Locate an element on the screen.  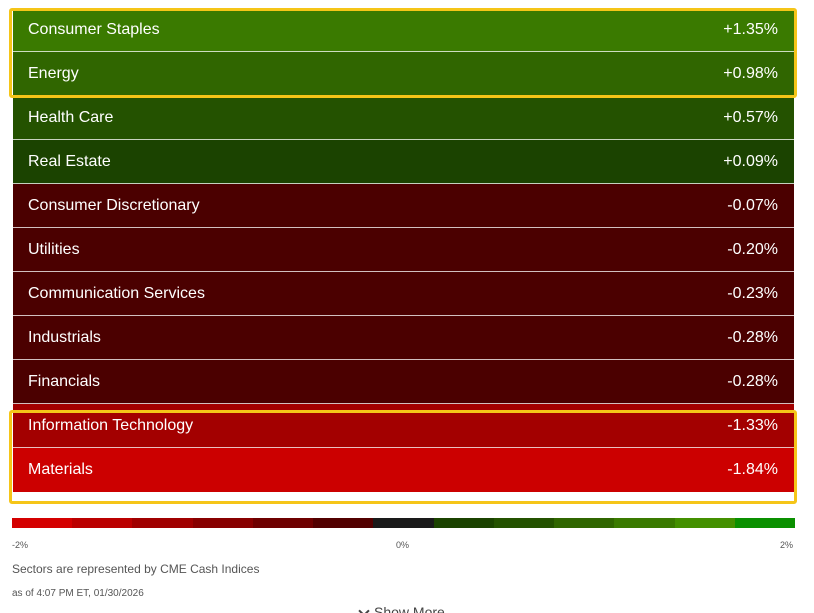
sector-name: Health Care is located at coordinates (71, 117).